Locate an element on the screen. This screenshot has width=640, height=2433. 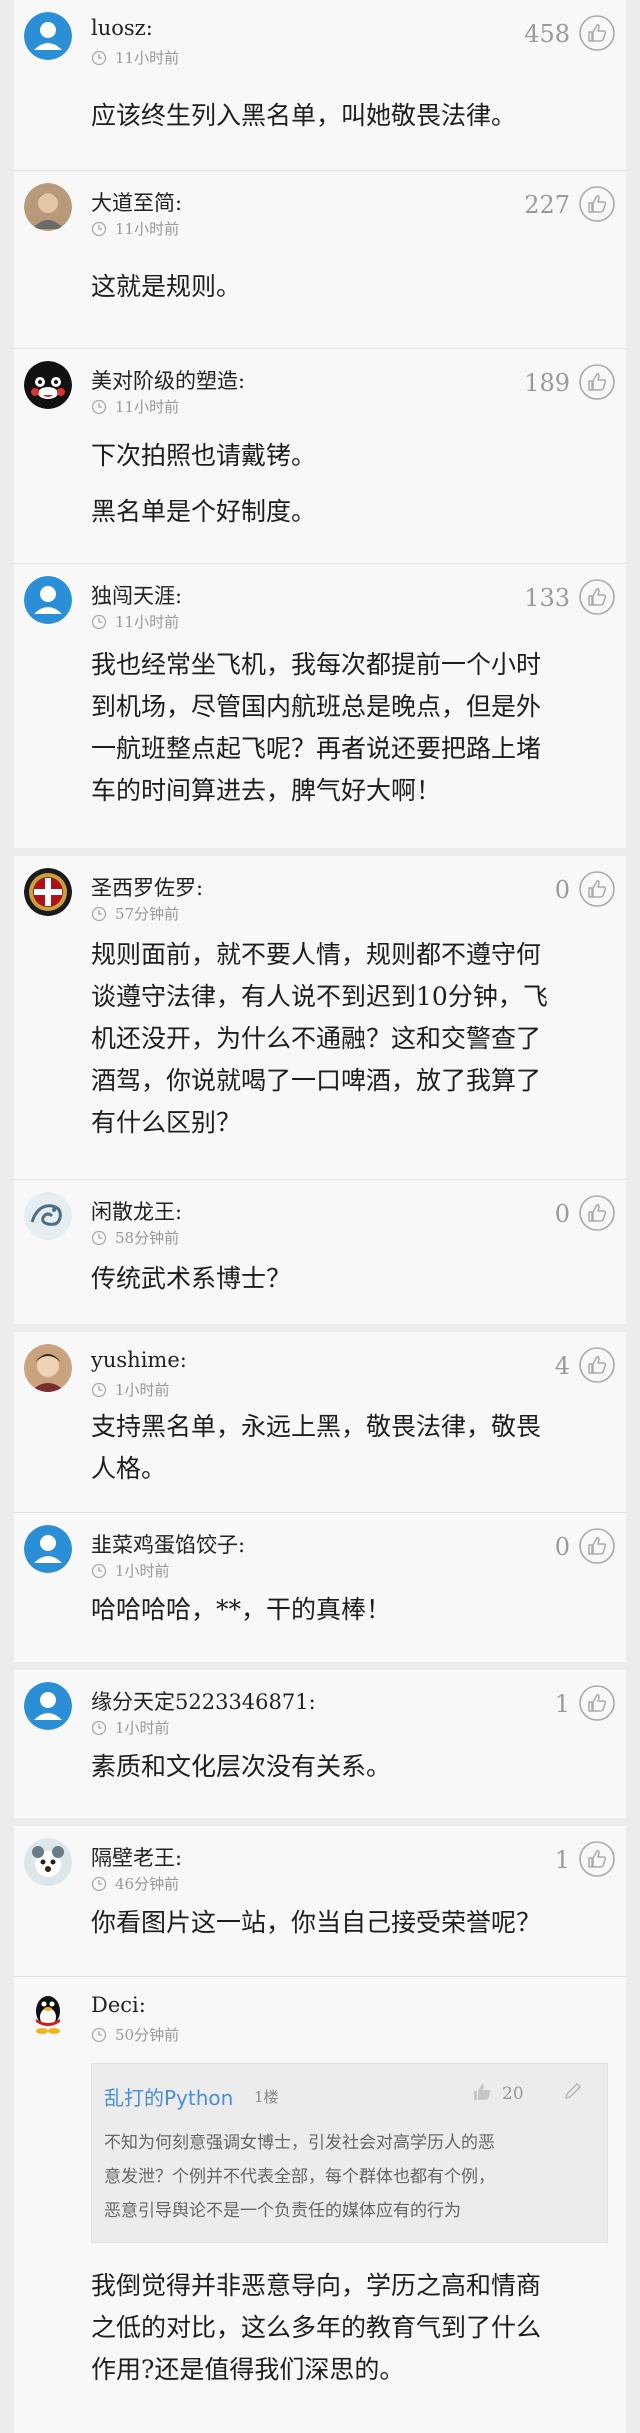
like-count: 1 is located at coordinates (562, 1704).